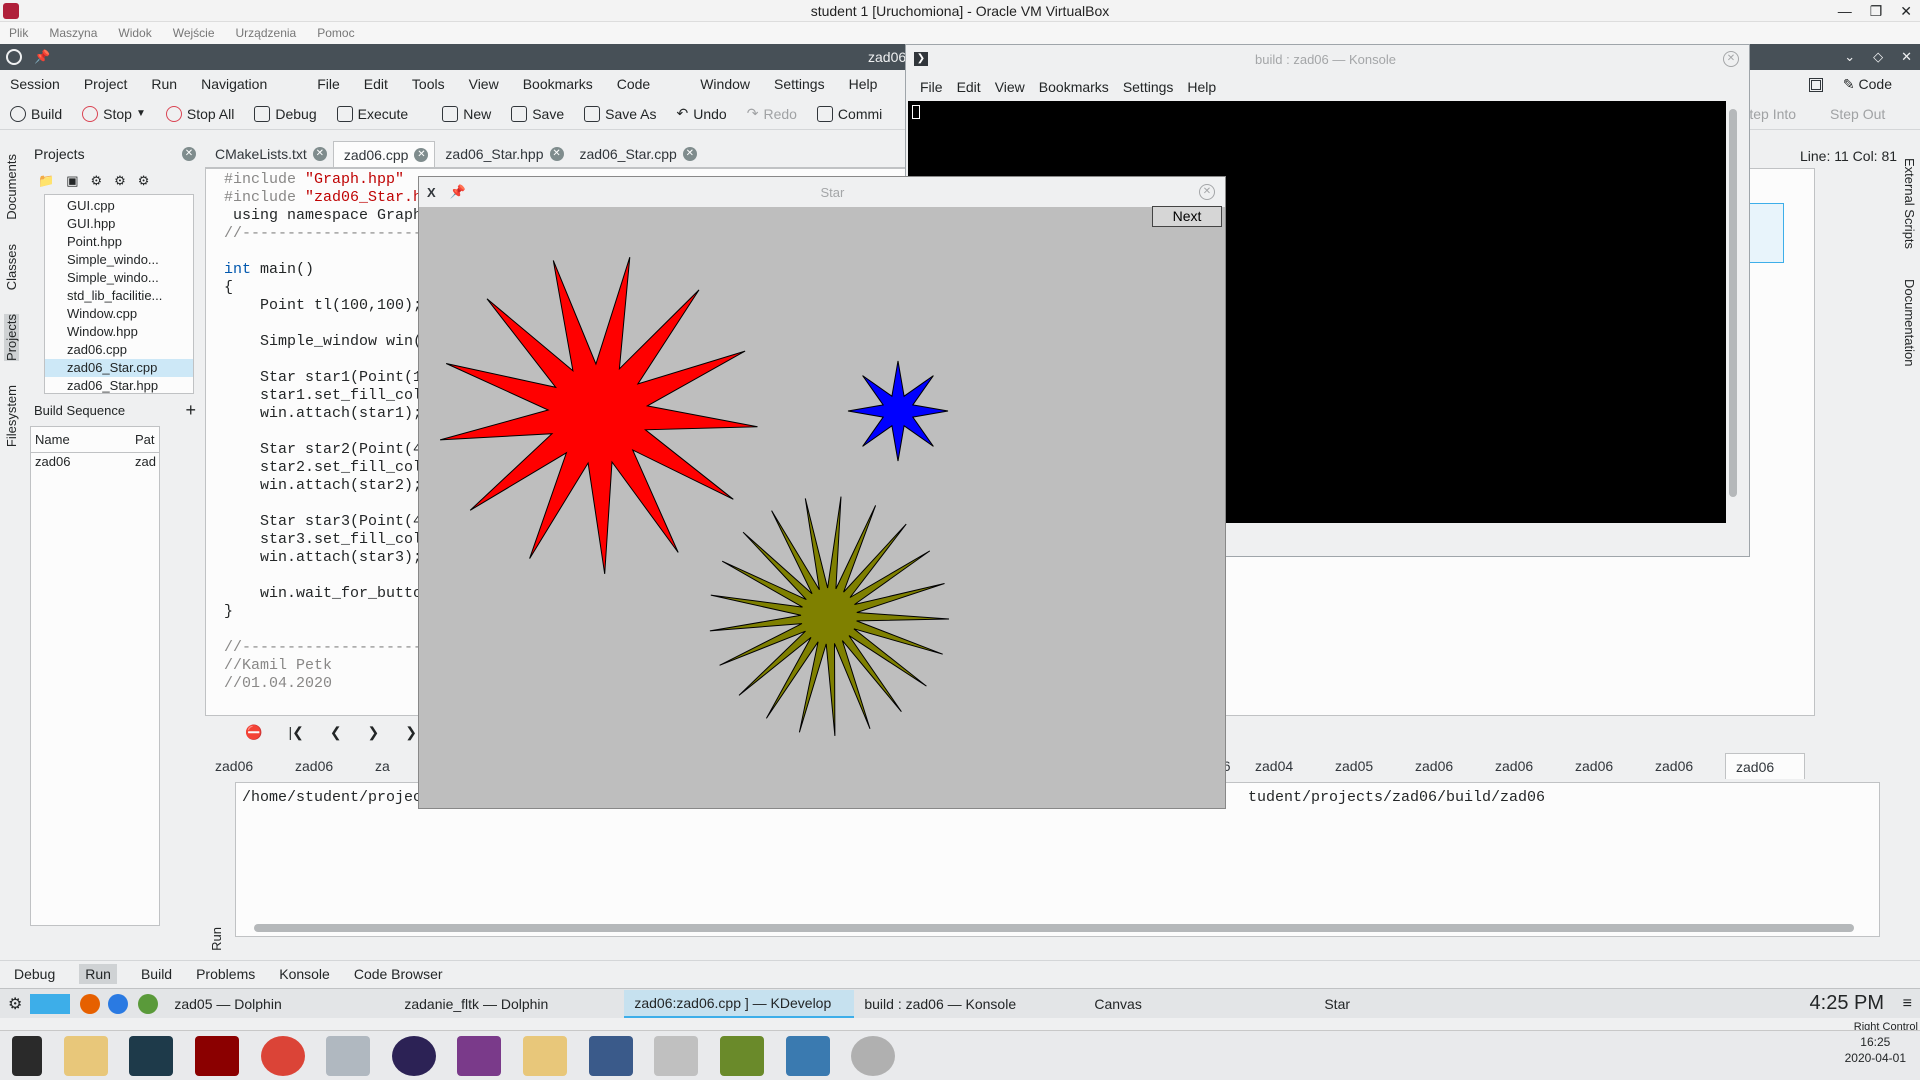 This screenshot has width=1920, height=1080. What do you see at coordinates (119, 332) in the screenshot?
I see `tree-item: Window.hpp` at bounding box center [119, 332].